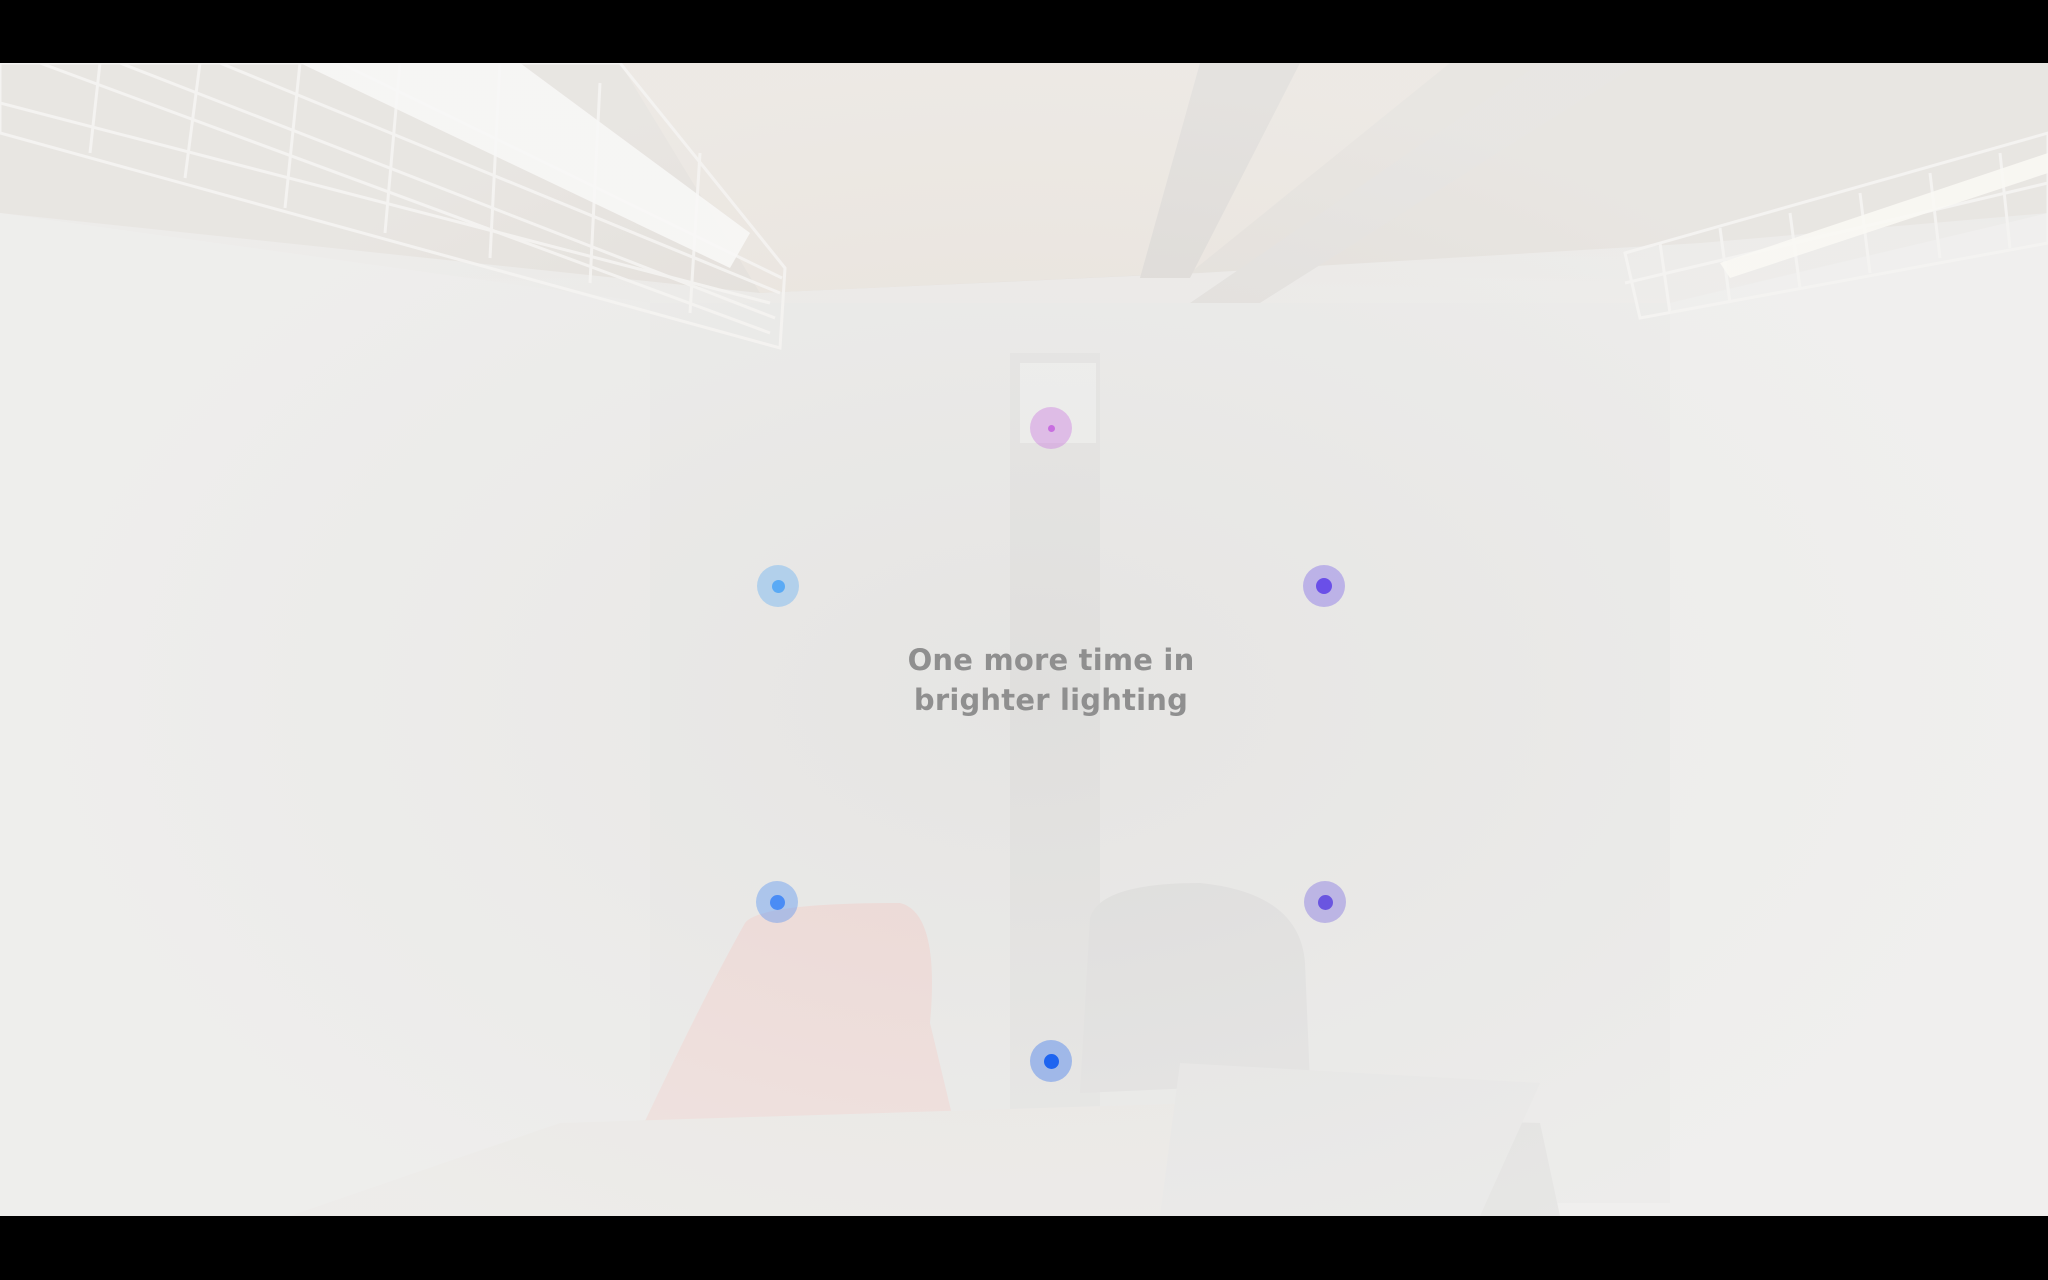 The width and height of the screenshot is (2048, 1280). Describe the element at coordinates (1051, 680) in the screenshot. I see `calibration-prompt: One more time in brighter lighting` at that location.